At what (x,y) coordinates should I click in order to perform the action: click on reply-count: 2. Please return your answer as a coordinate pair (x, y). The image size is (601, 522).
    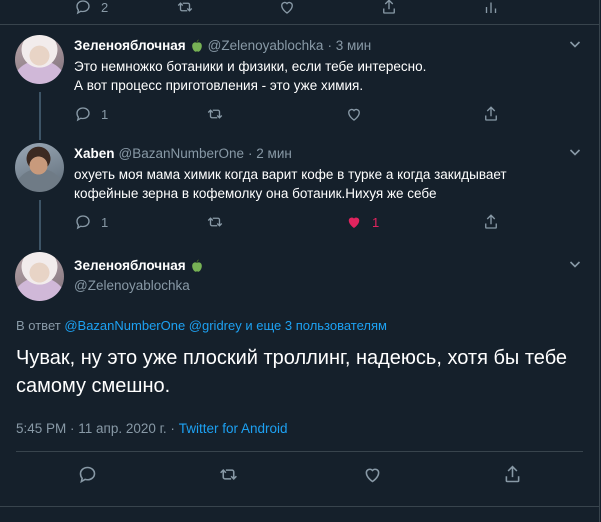
    Looking at the image, I should click on (105, 7).